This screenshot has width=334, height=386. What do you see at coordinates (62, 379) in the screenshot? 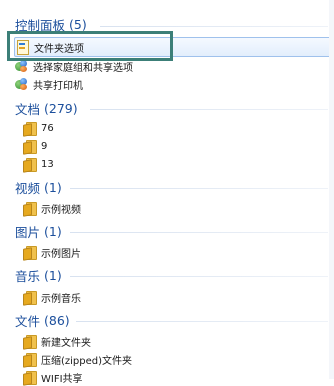
I see `result-item-label: WIFI共享` at bounding box center [62, 379].